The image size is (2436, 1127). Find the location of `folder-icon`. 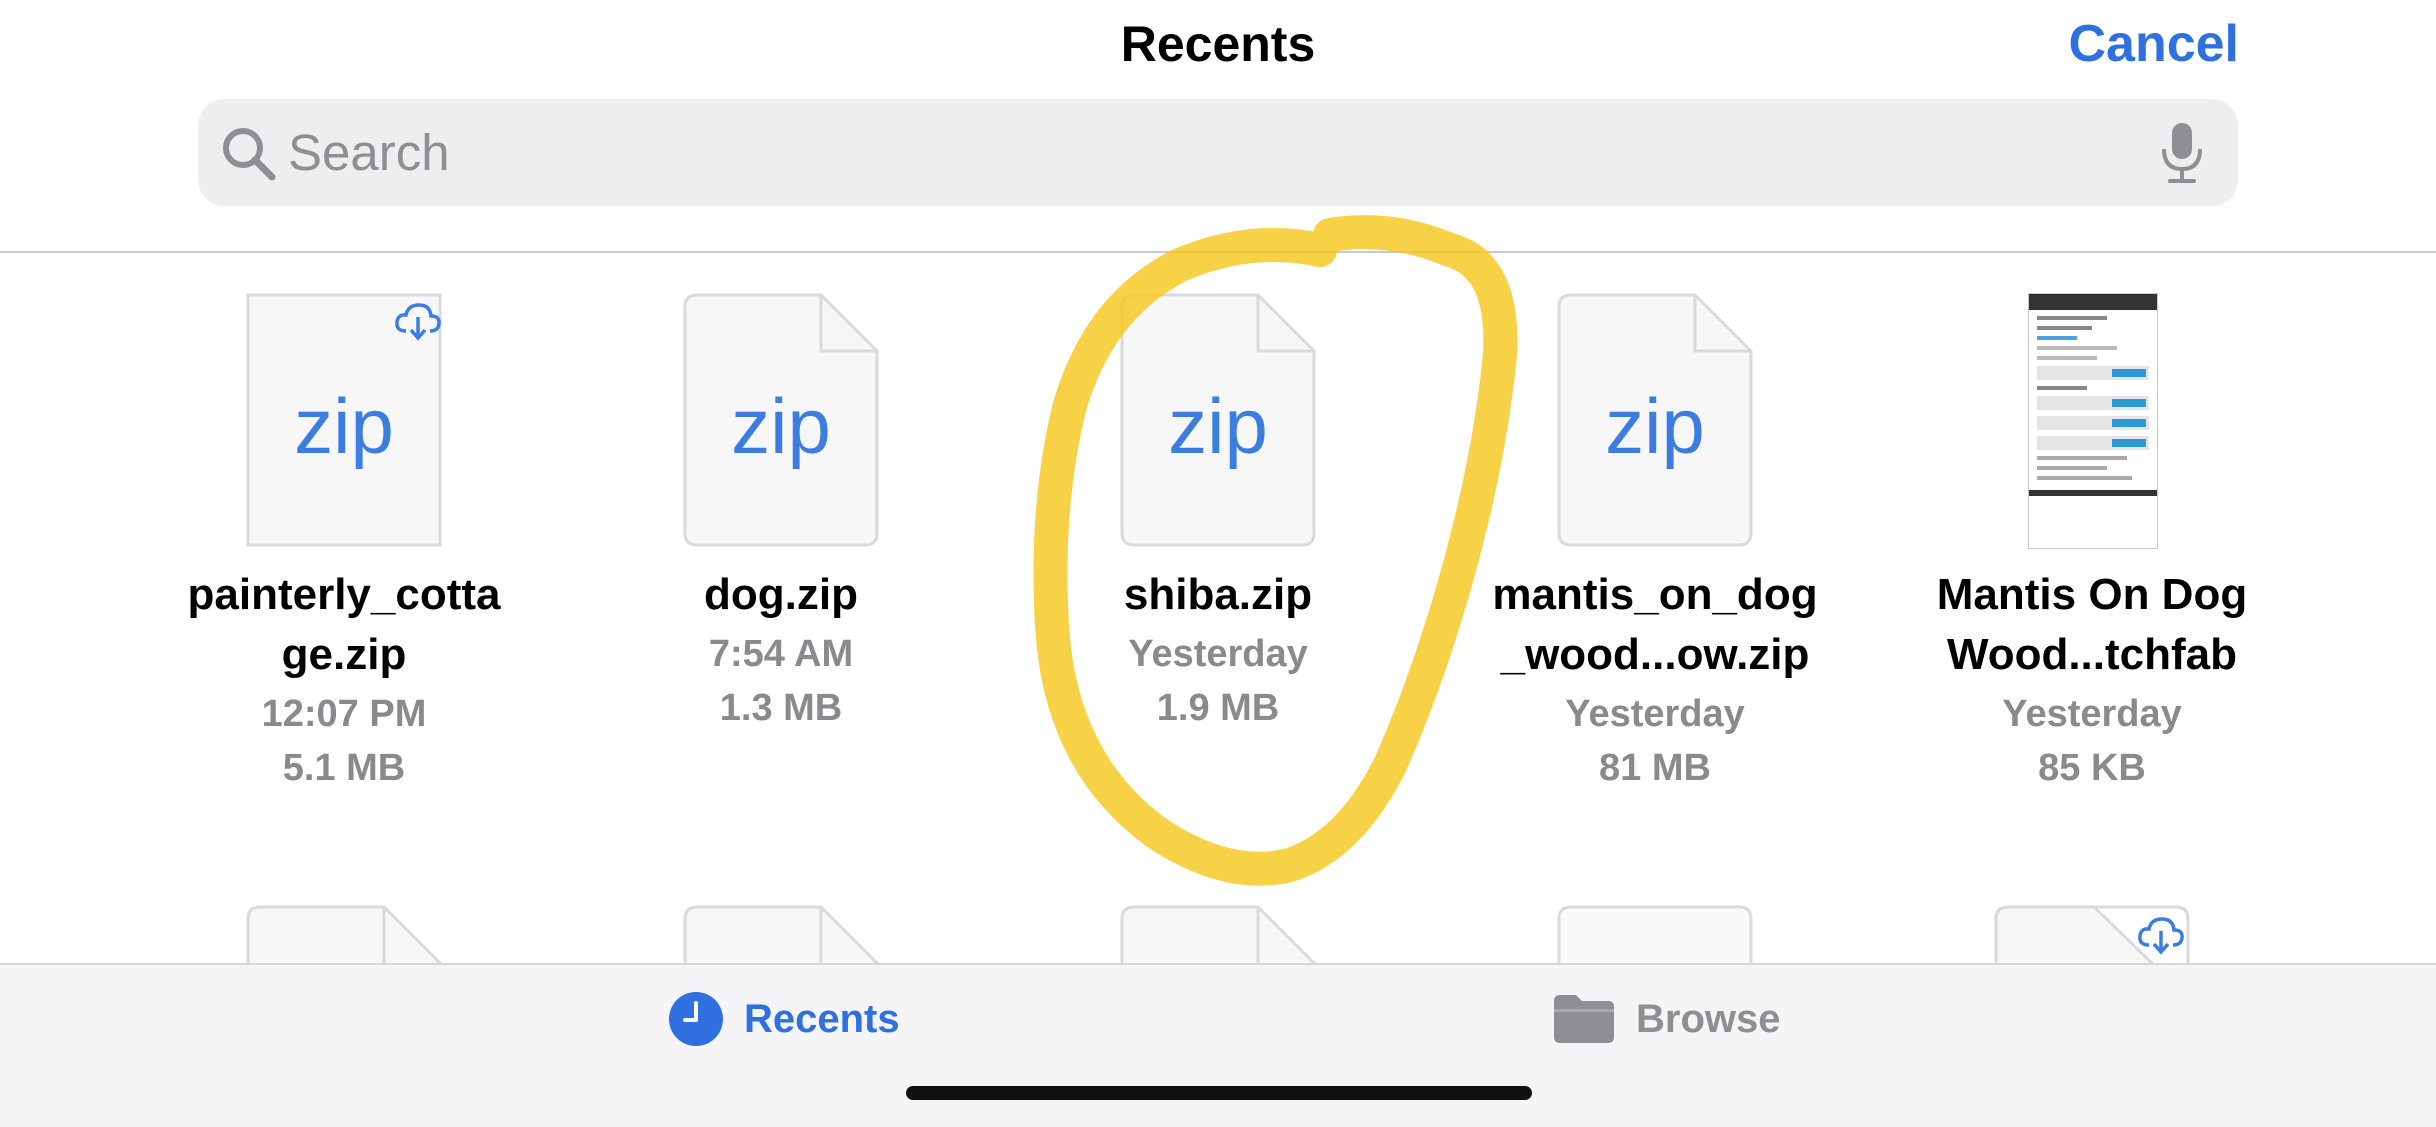

folder-icon is located at coordinates (1584, 1019).